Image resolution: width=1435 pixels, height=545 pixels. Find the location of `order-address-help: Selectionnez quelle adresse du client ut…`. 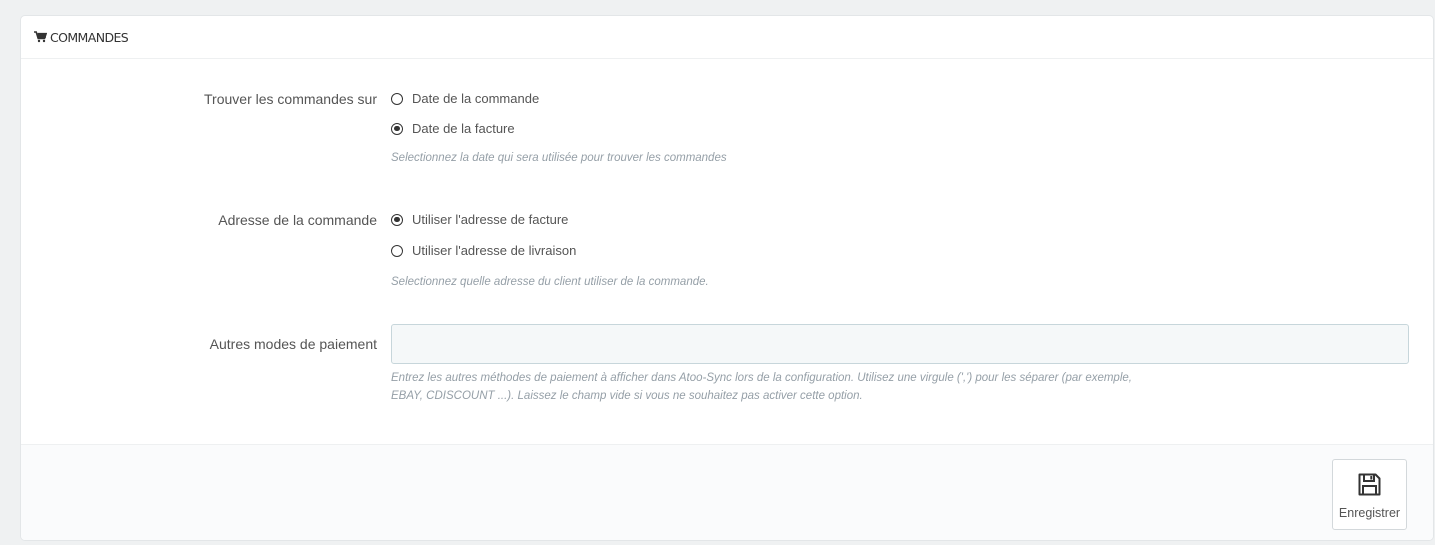

order-address-help: Selectionnez quelle adresse du client ut… is located at coordinates (550, 282).